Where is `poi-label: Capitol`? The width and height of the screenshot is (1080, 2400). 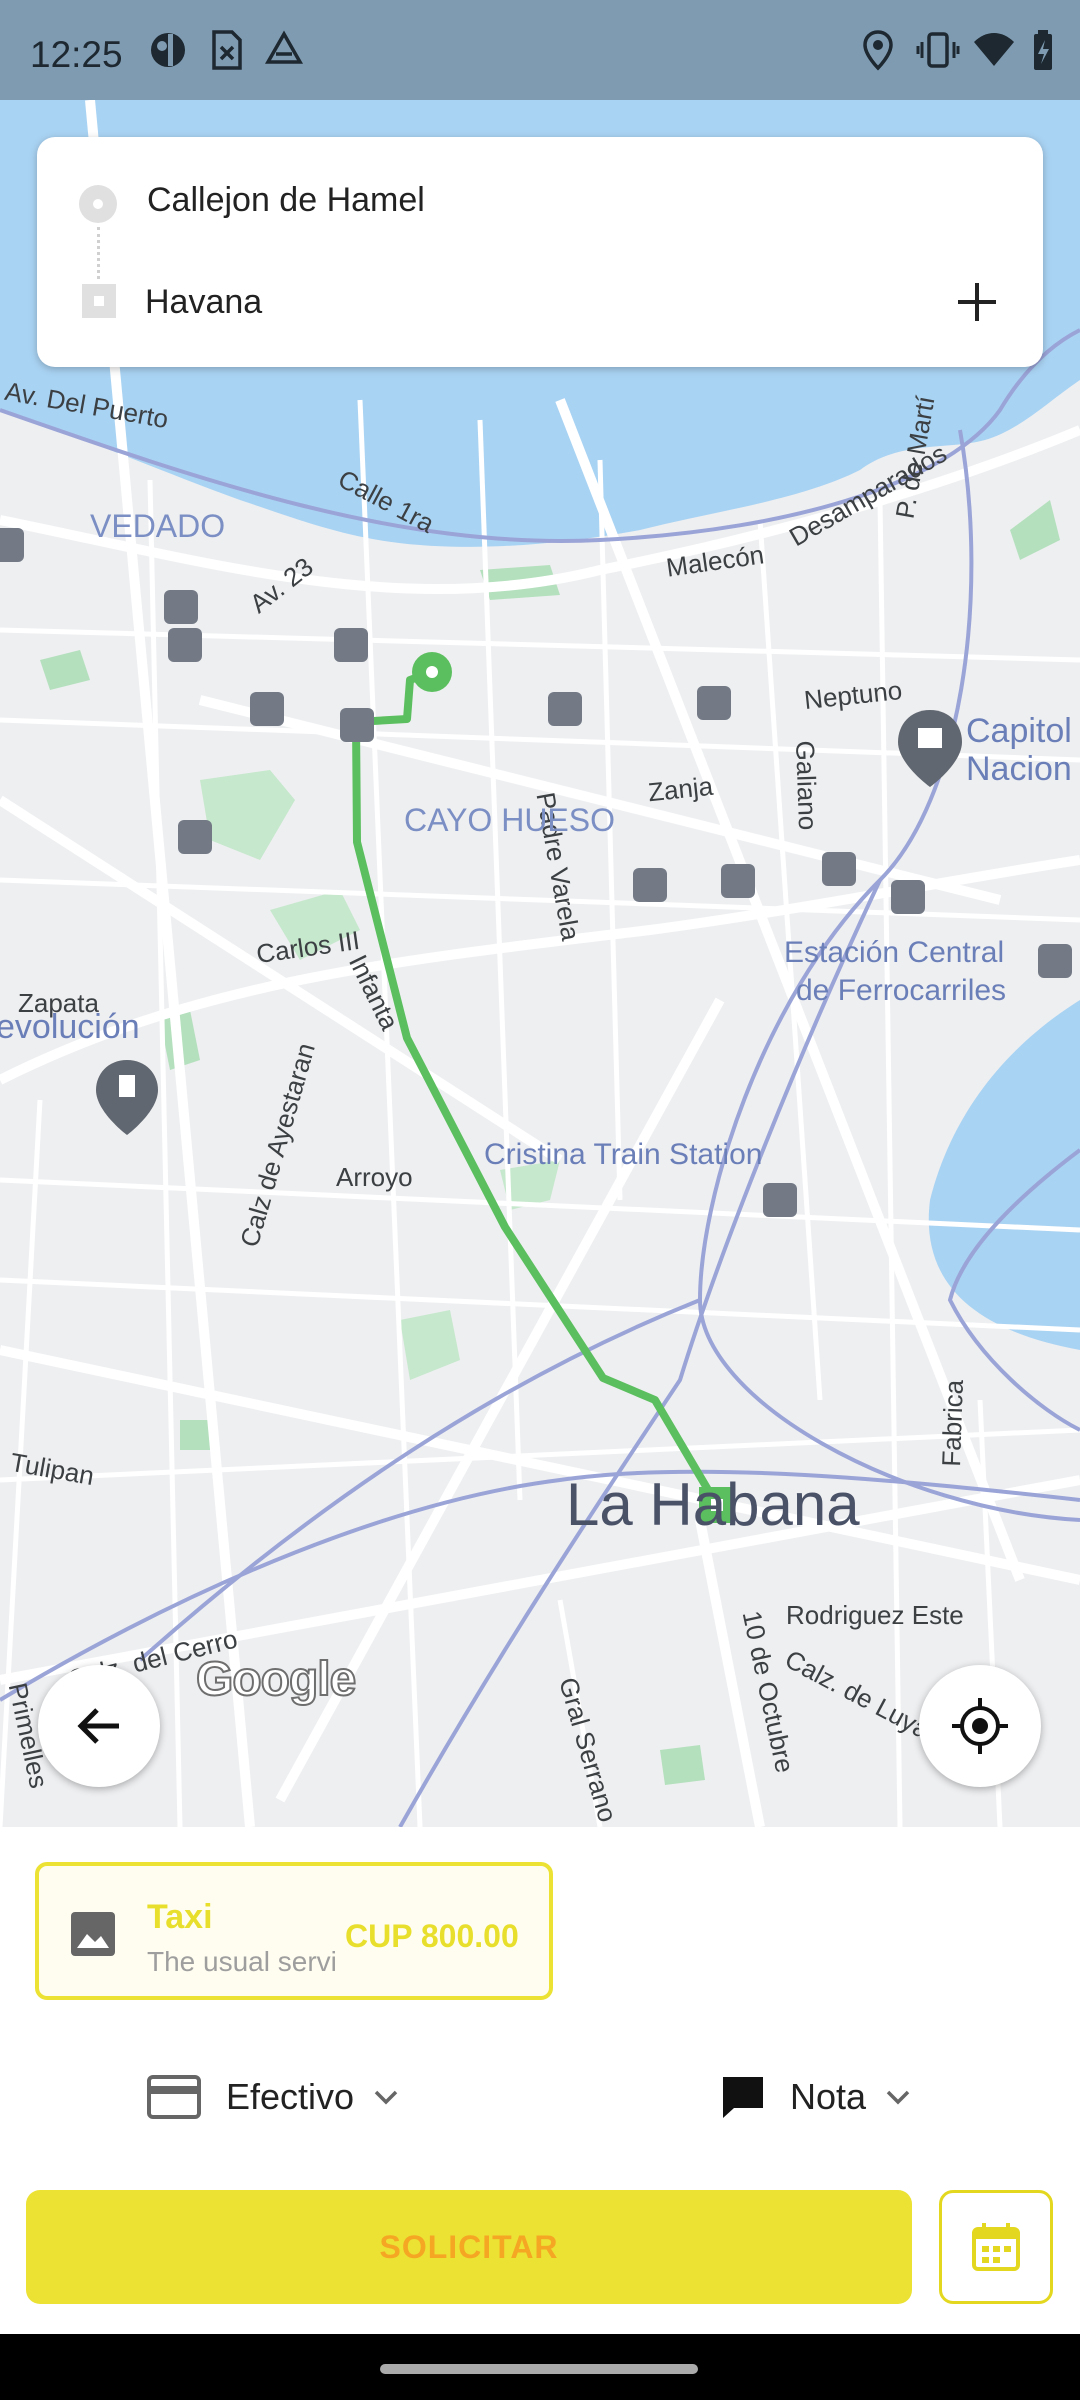 poi-label: Capitol is located at coordinates (1019, 731).